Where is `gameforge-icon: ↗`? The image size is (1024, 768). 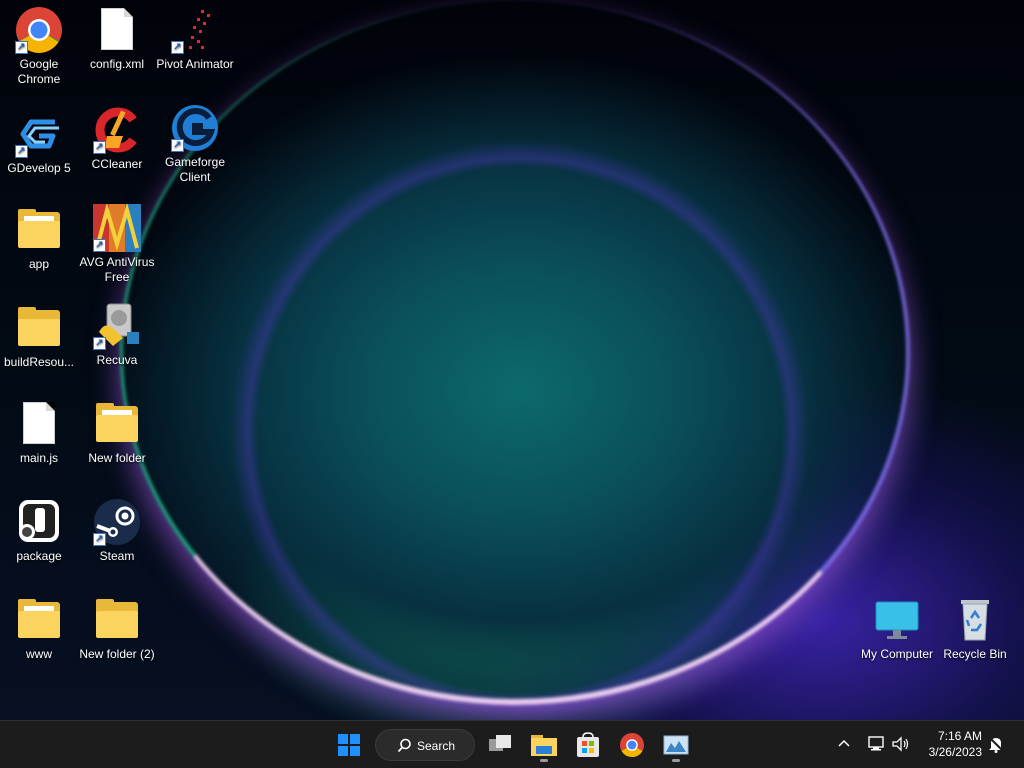
gameforge-icon: ↗ is located at coordinates (195, 128).